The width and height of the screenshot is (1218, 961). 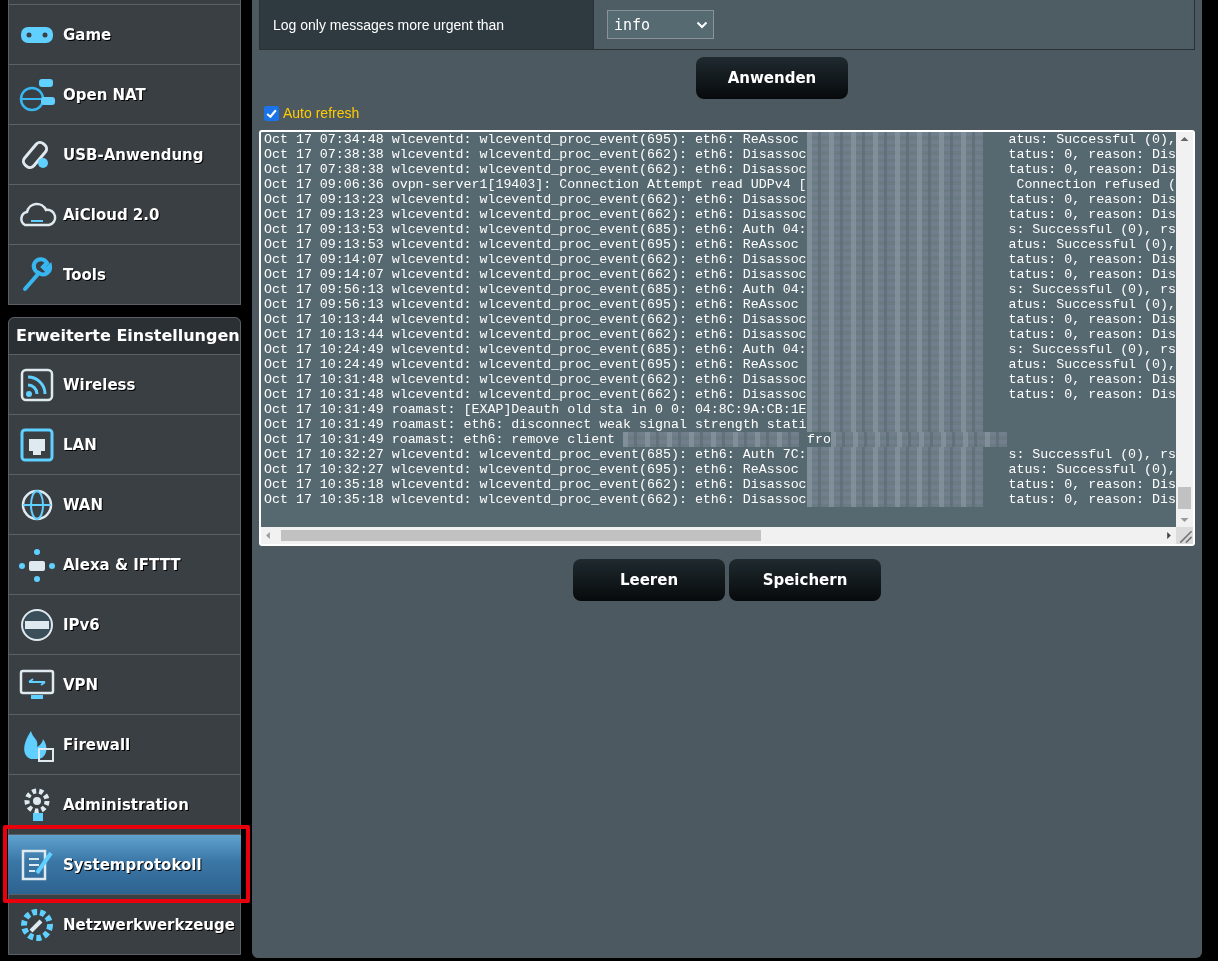 What do you see at coordinates (124, 744) in the screenshot?
I see `menu-item: Firewall` at bounding box center [124, 744].